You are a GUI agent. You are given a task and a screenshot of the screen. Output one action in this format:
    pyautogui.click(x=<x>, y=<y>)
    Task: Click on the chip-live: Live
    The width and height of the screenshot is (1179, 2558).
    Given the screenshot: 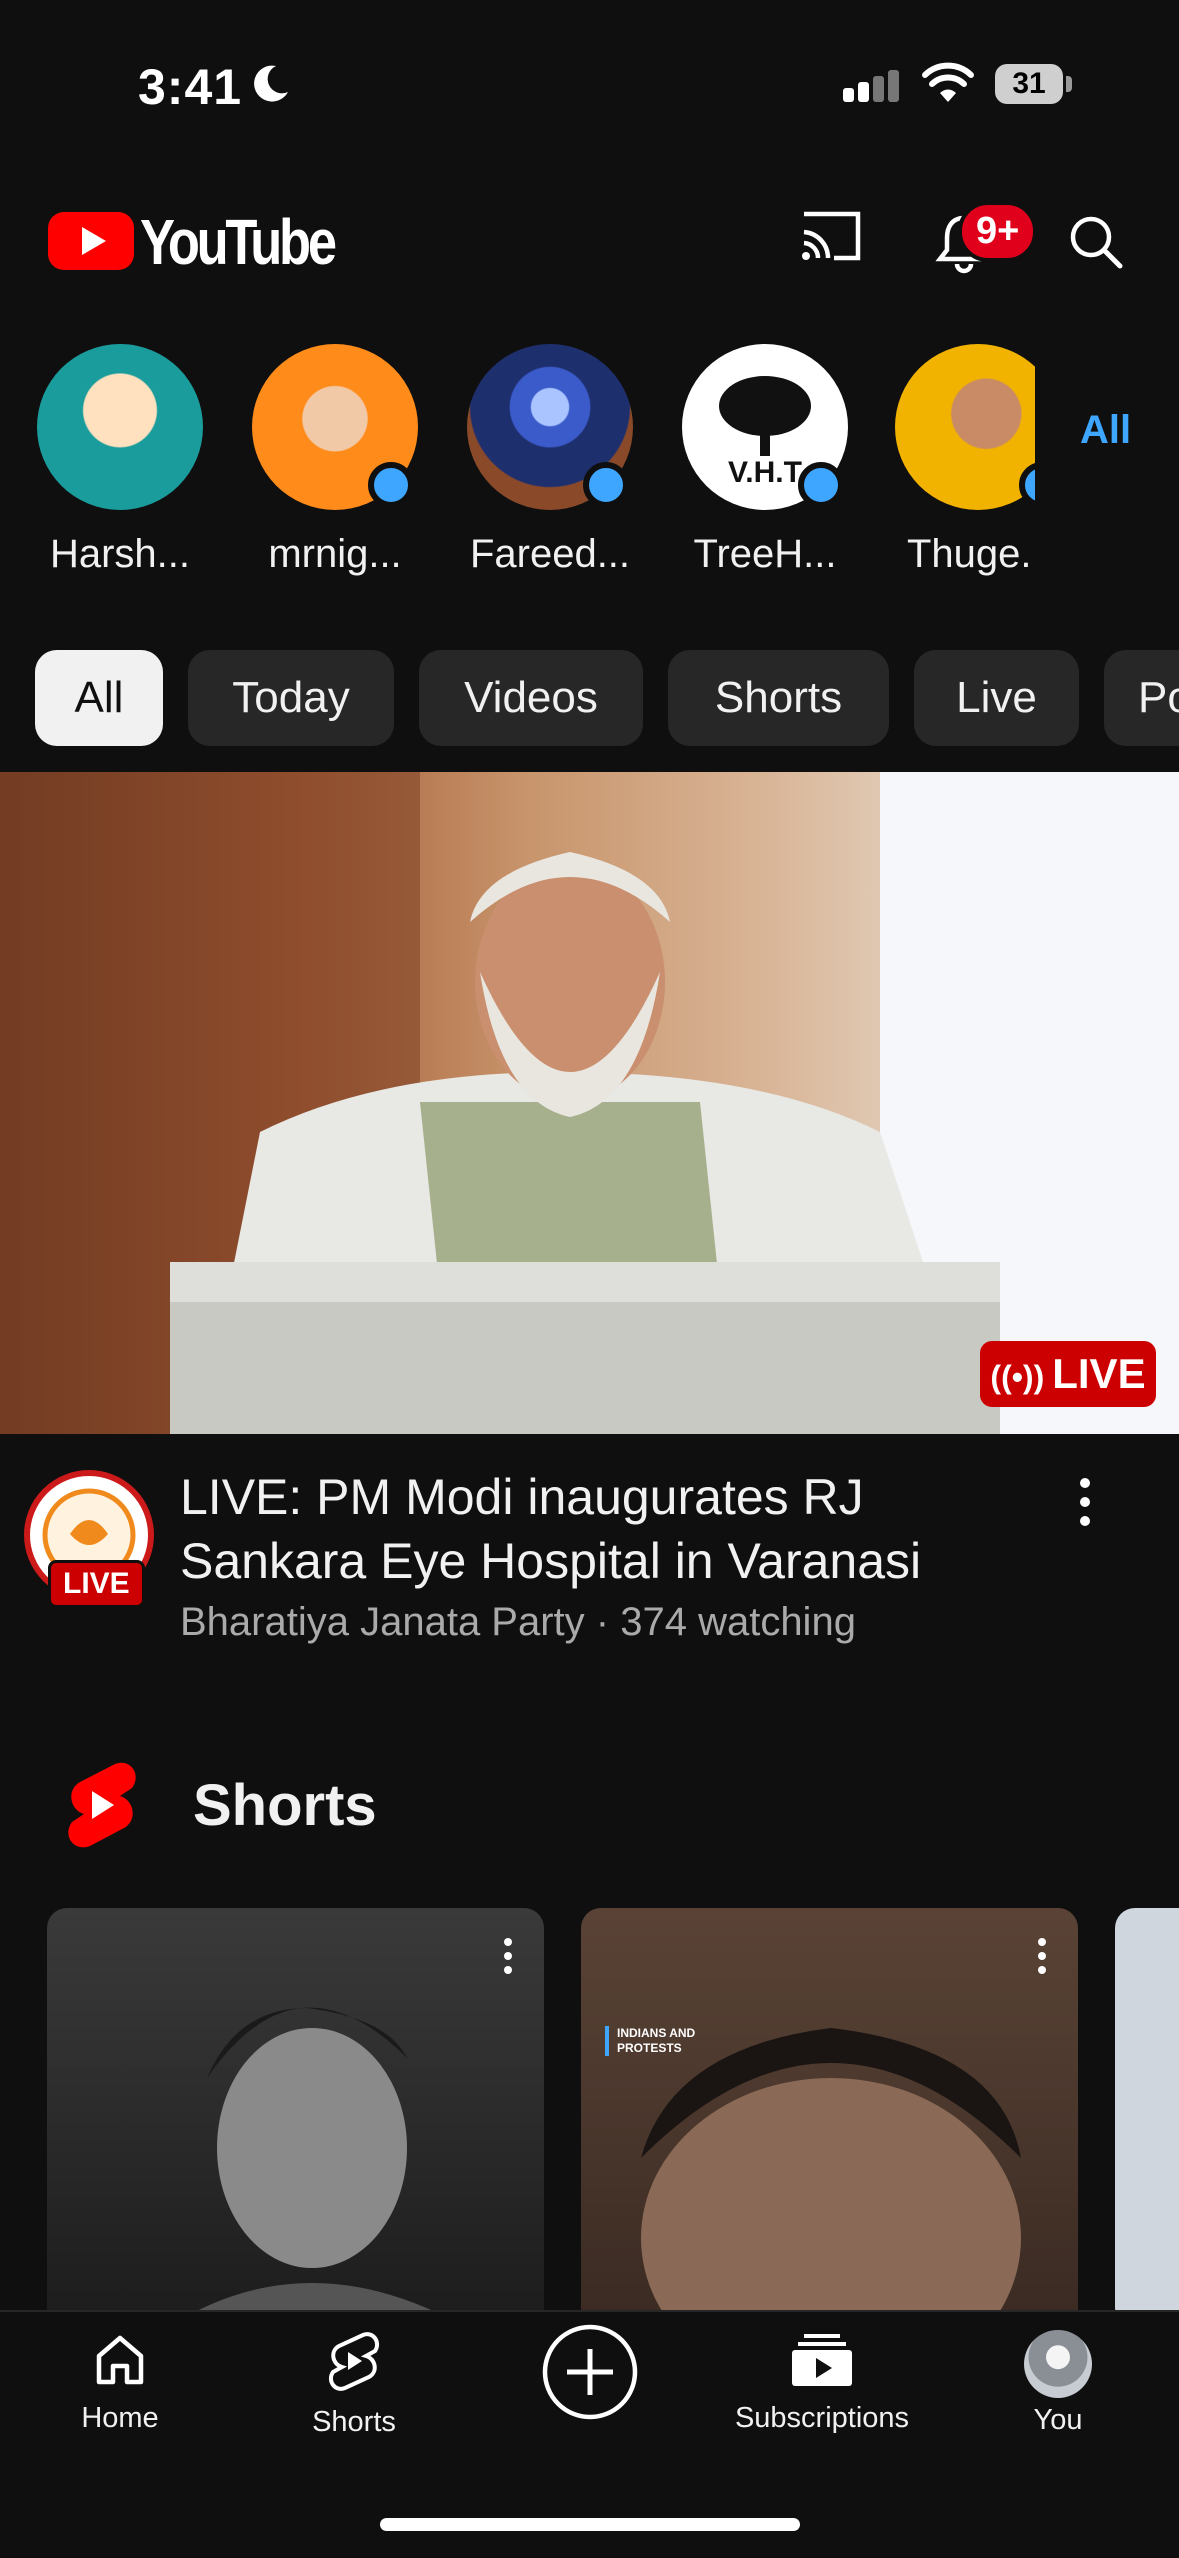 What is the action you would take?
    pyautogui.click(x=996, y=698)
    